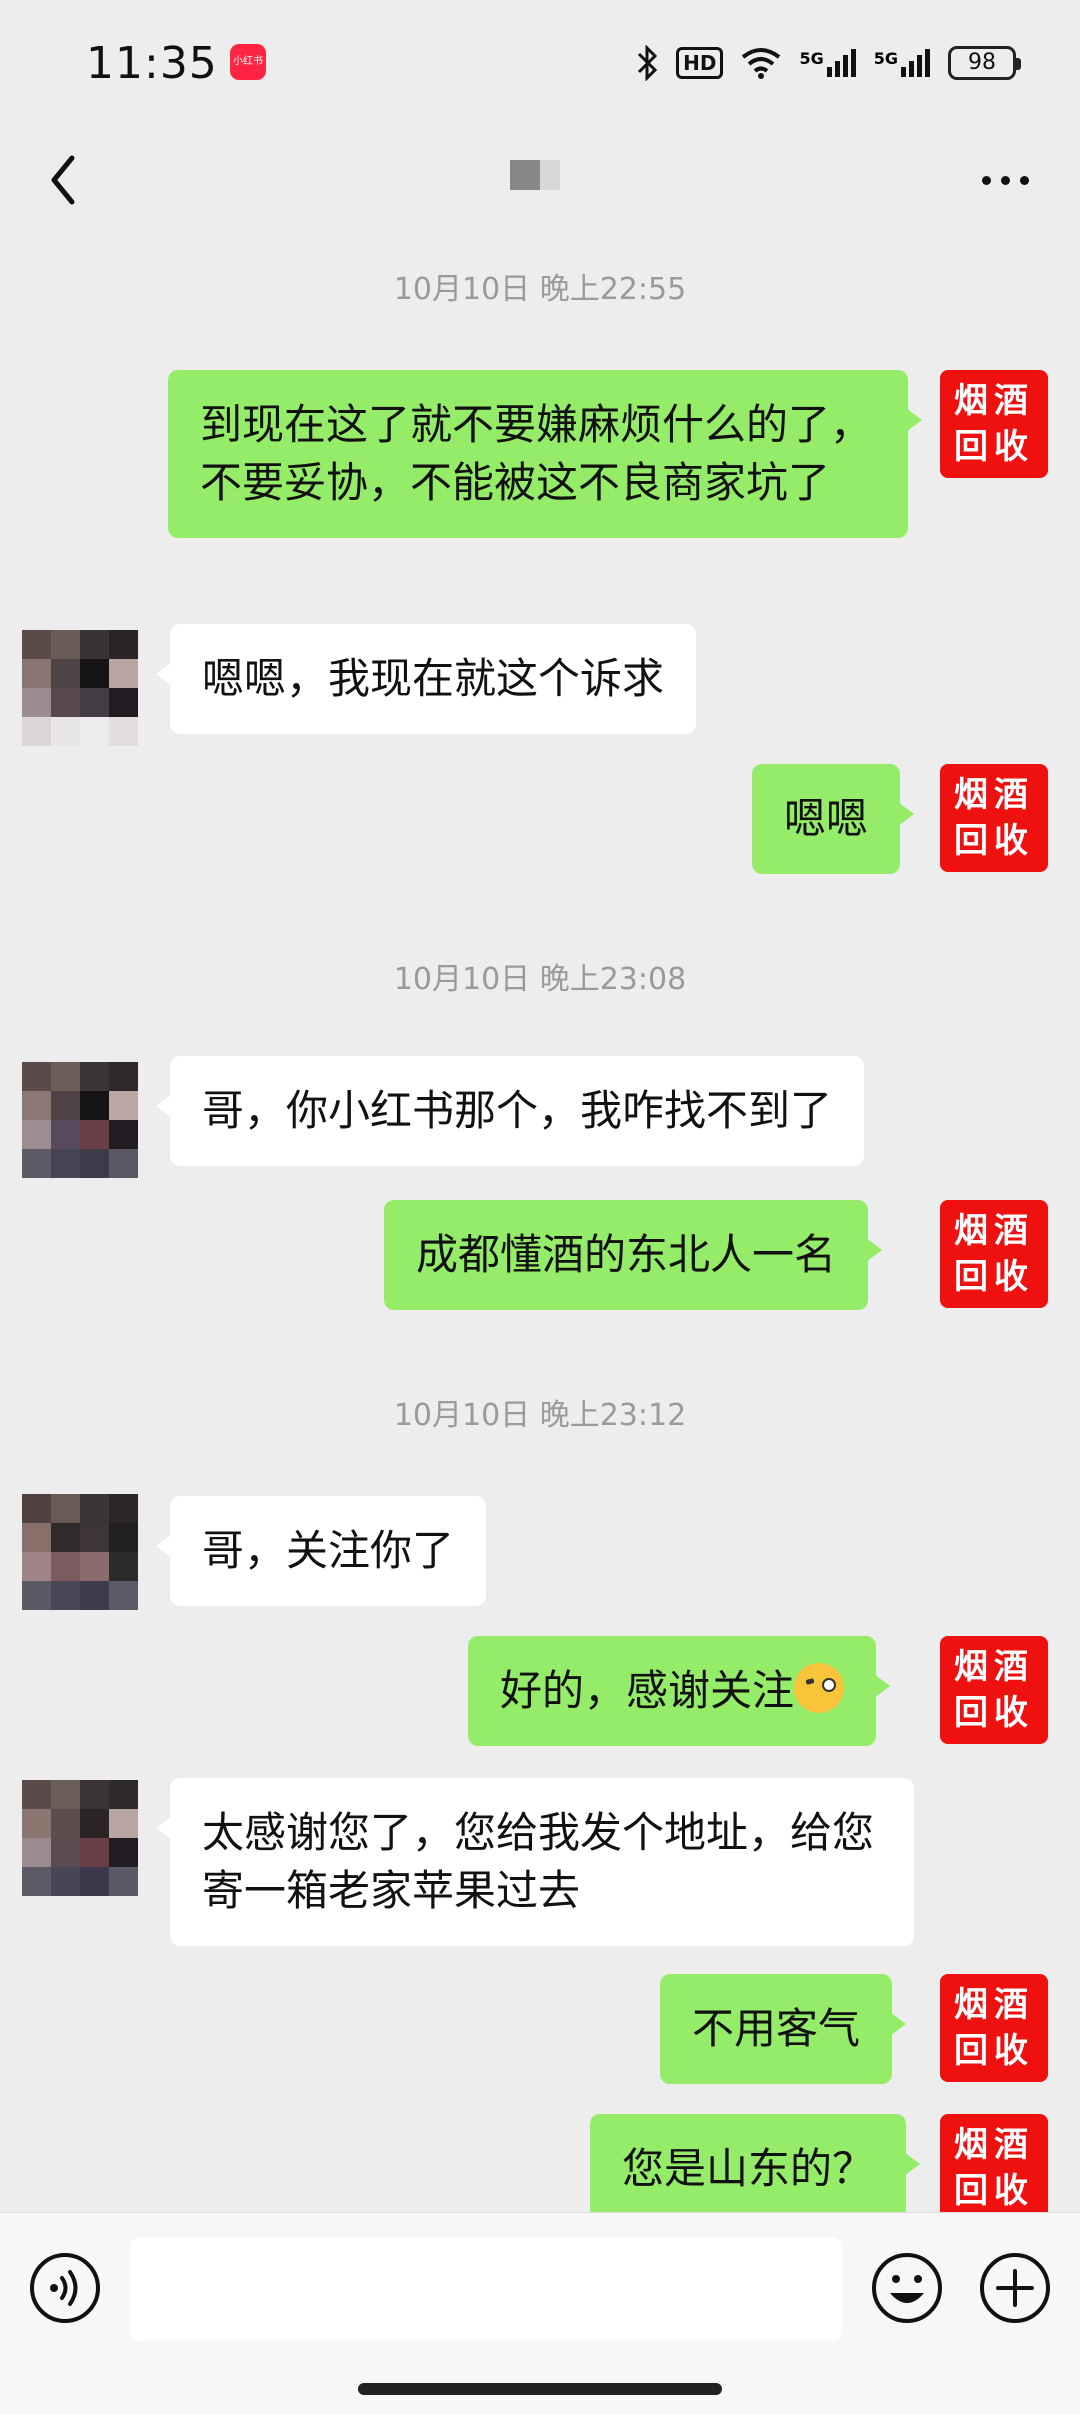  What do you see at coordinates (540, 2389) in the screenshot?
I see `home-indicator` at bounding box center [540, 2389].